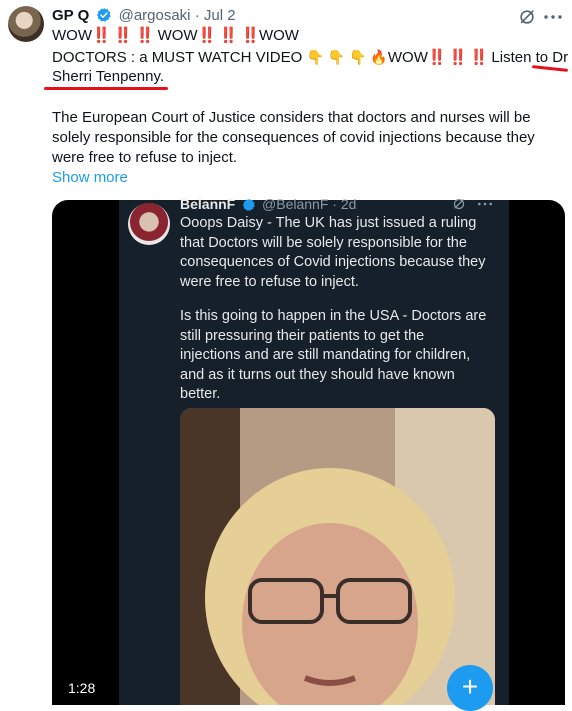  Describe the element at coordinates (179, 57) in the screenshot. I see `text-doctors-must-watch: DOCTORS : a MUST WATCH VIDEO` at that location.